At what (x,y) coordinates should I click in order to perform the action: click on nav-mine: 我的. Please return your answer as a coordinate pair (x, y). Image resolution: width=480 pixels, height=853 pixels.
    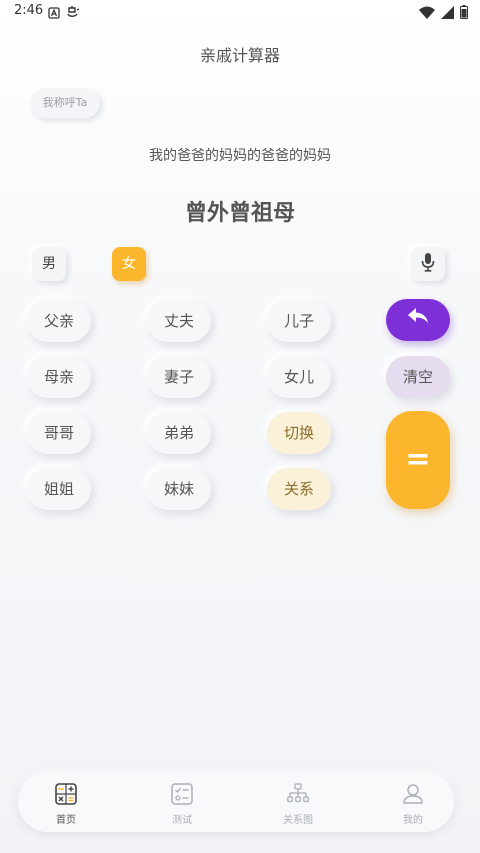
    Looking at the image, I should click on (413, 802).